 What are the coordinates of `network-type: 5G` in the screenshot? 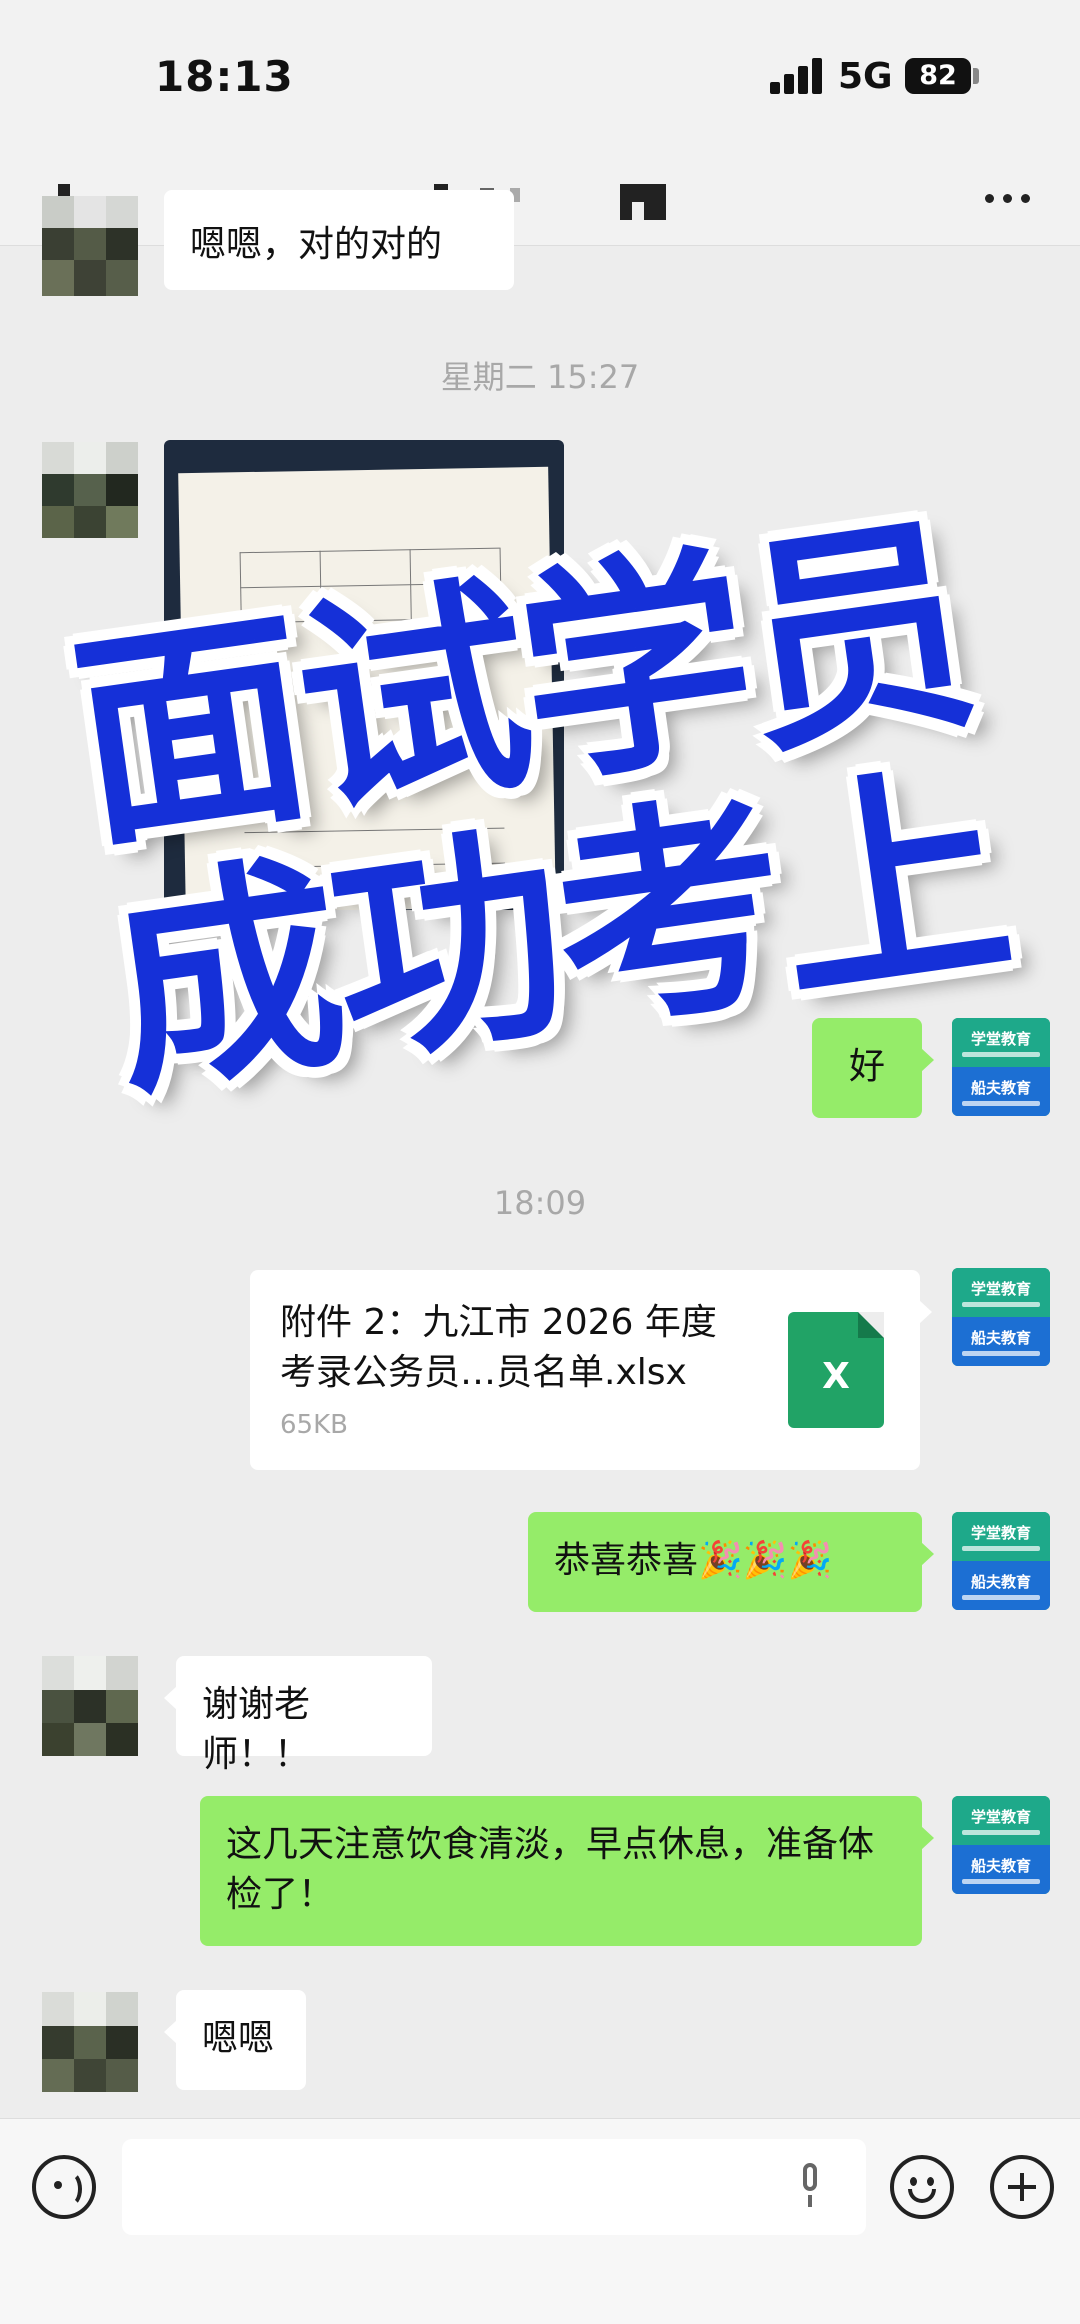 It's located at (865, 76).